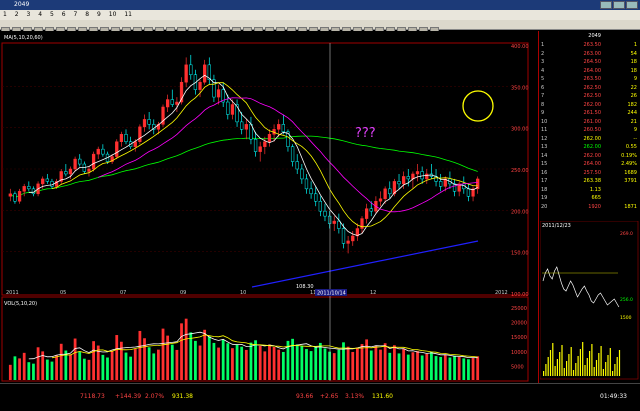 The height and width of the screenshot is (411, 640). I want to click on quote-row-value: 263.50, so click(592, 45).